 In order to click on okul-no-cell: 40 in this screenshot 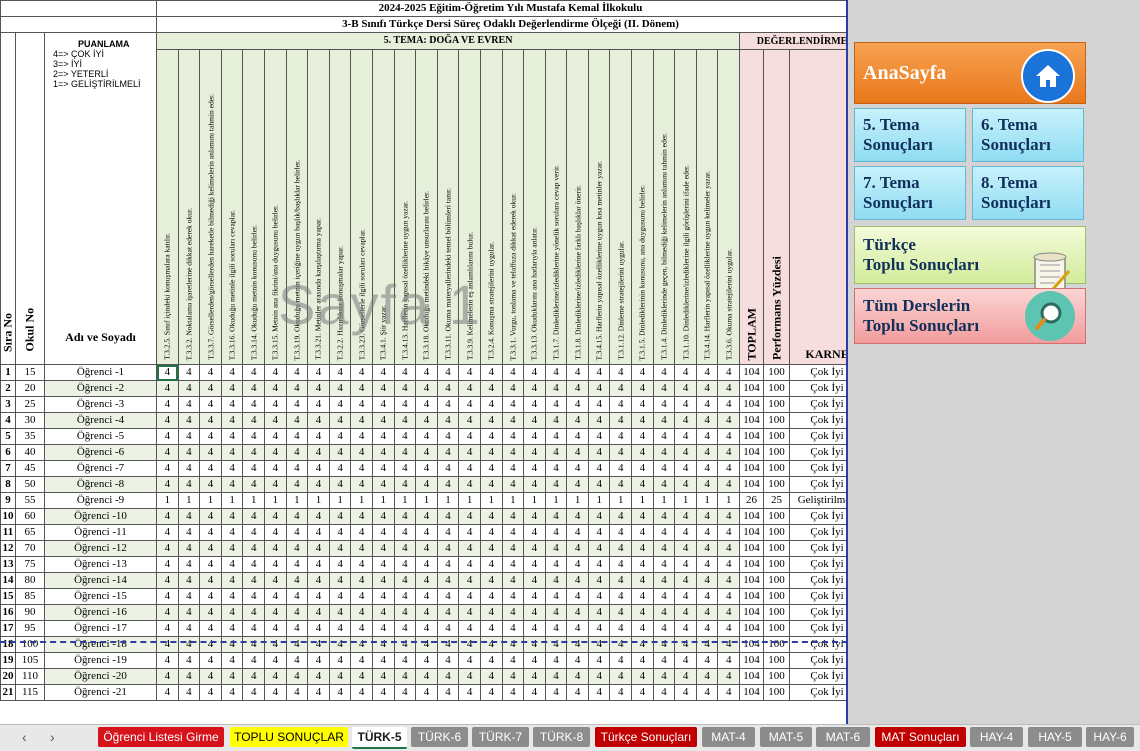, I will do `click(30, 452)`.